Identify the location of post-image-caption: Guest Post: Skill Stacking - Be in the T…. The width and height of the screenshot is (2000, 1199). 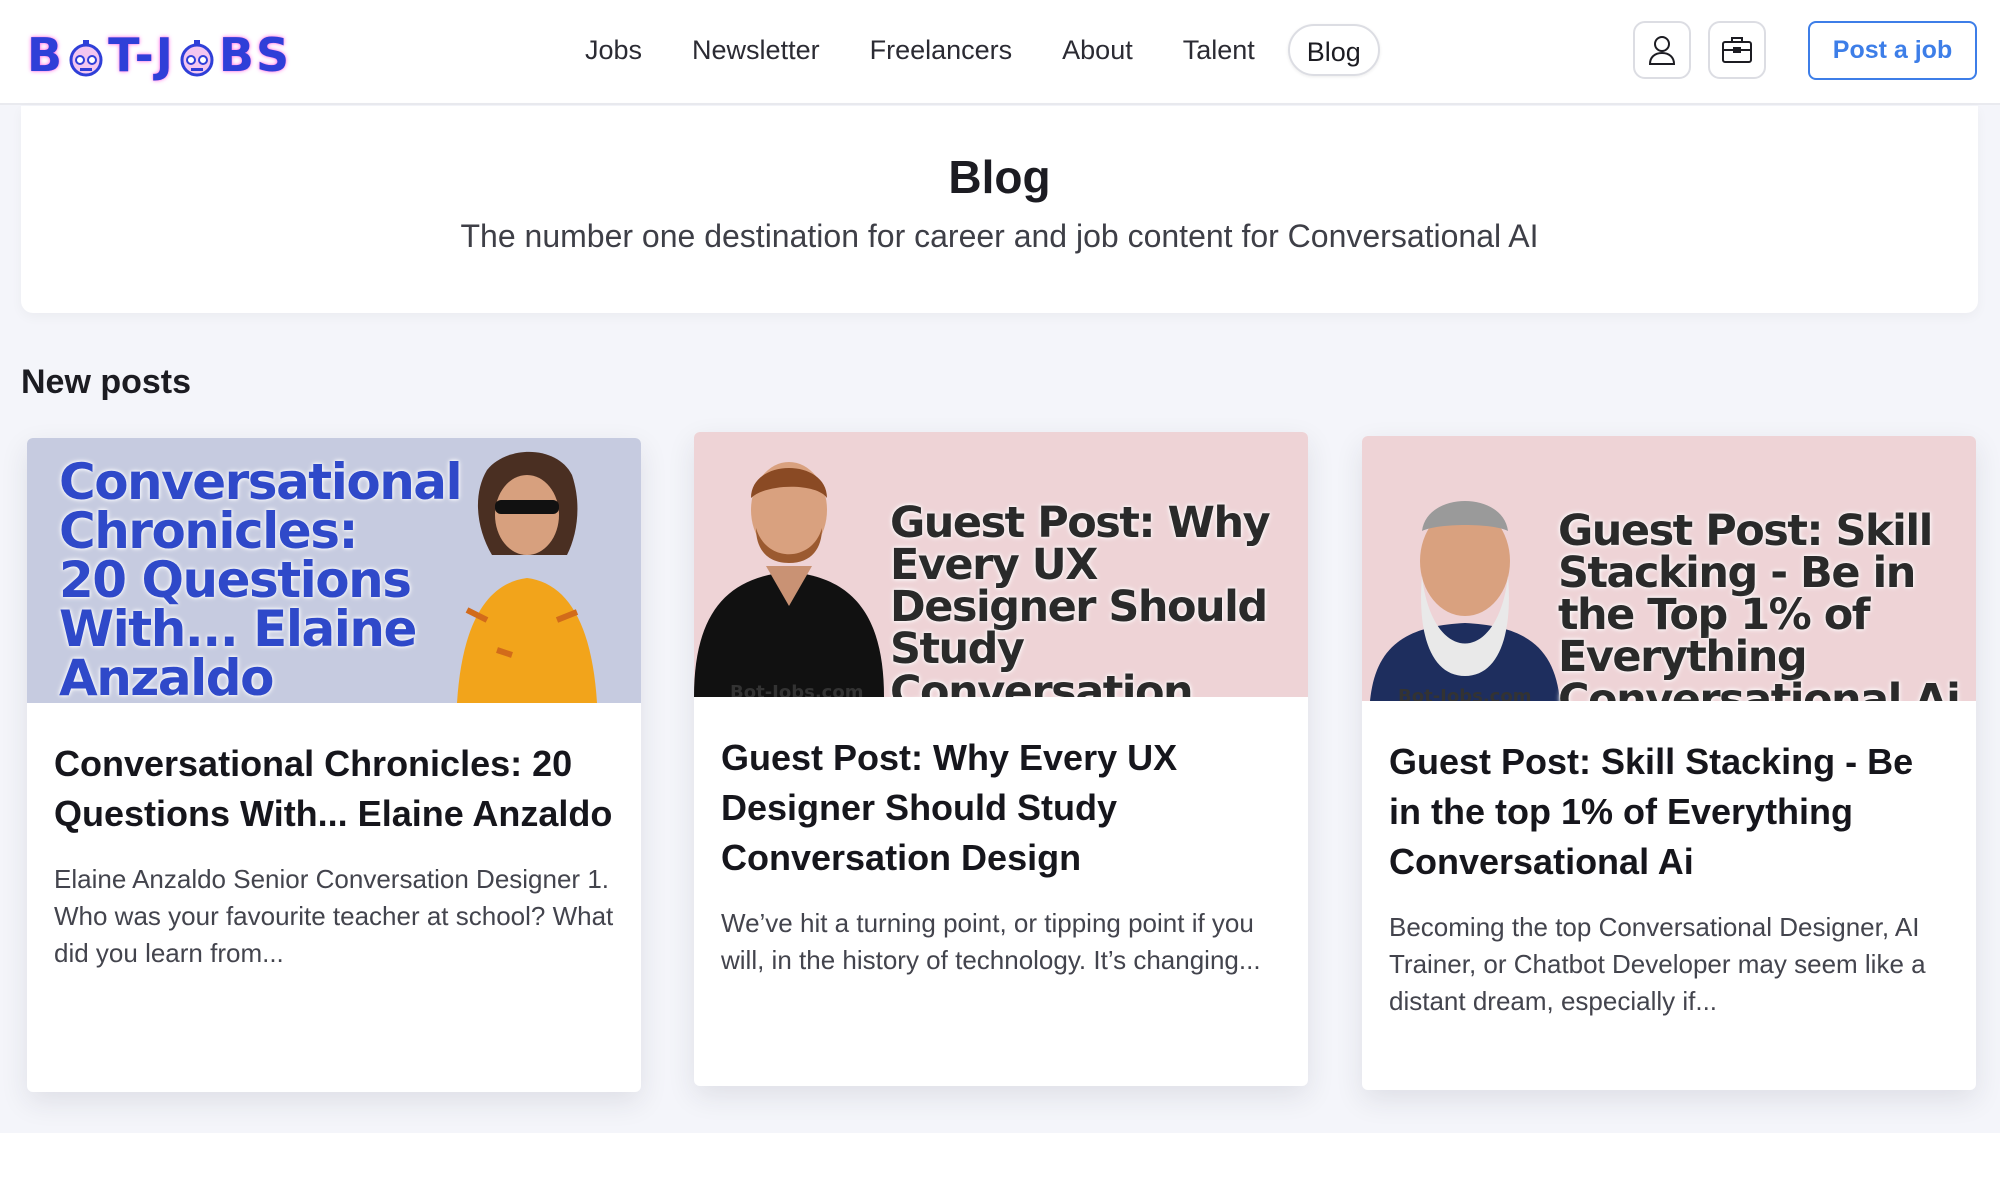
(1759, 603).